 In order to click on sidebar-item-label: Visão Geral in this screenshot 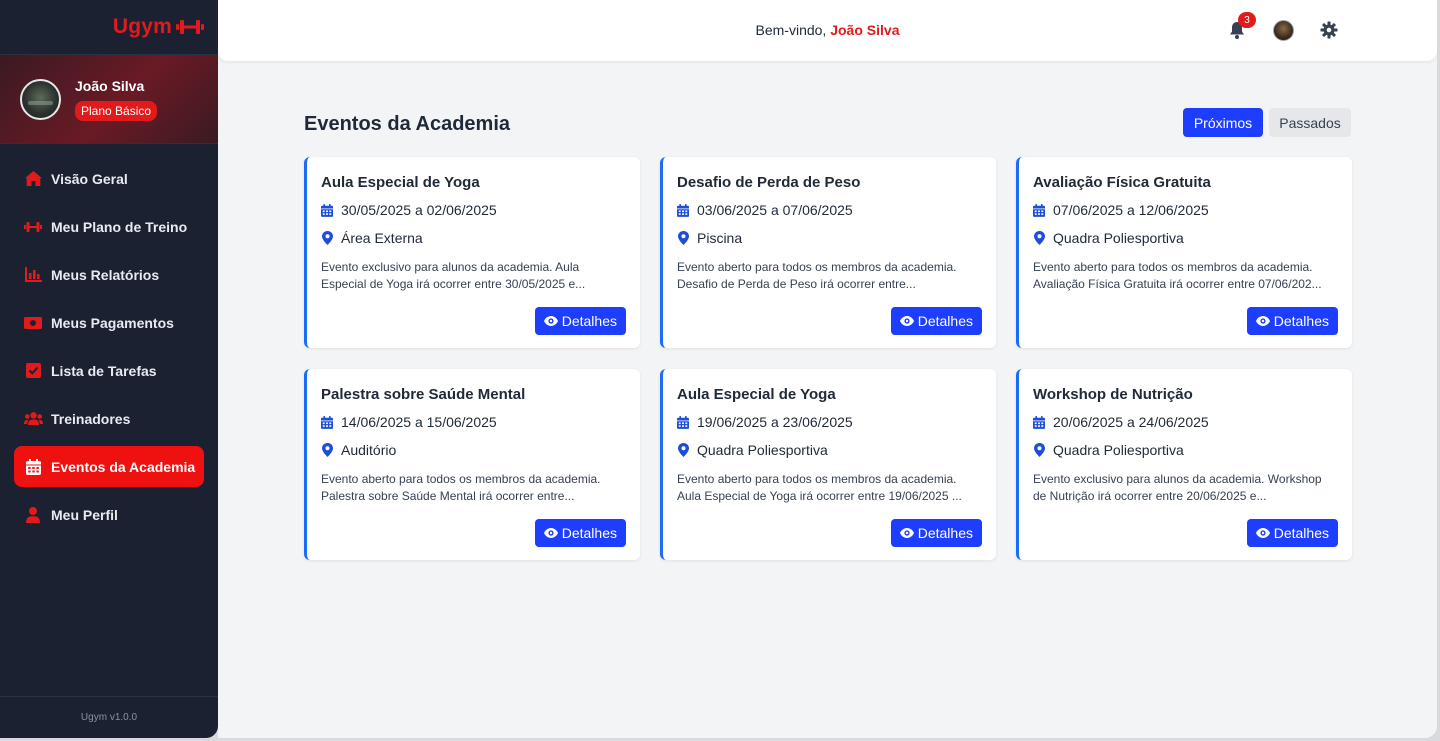, I will do `click(89, 178)`.